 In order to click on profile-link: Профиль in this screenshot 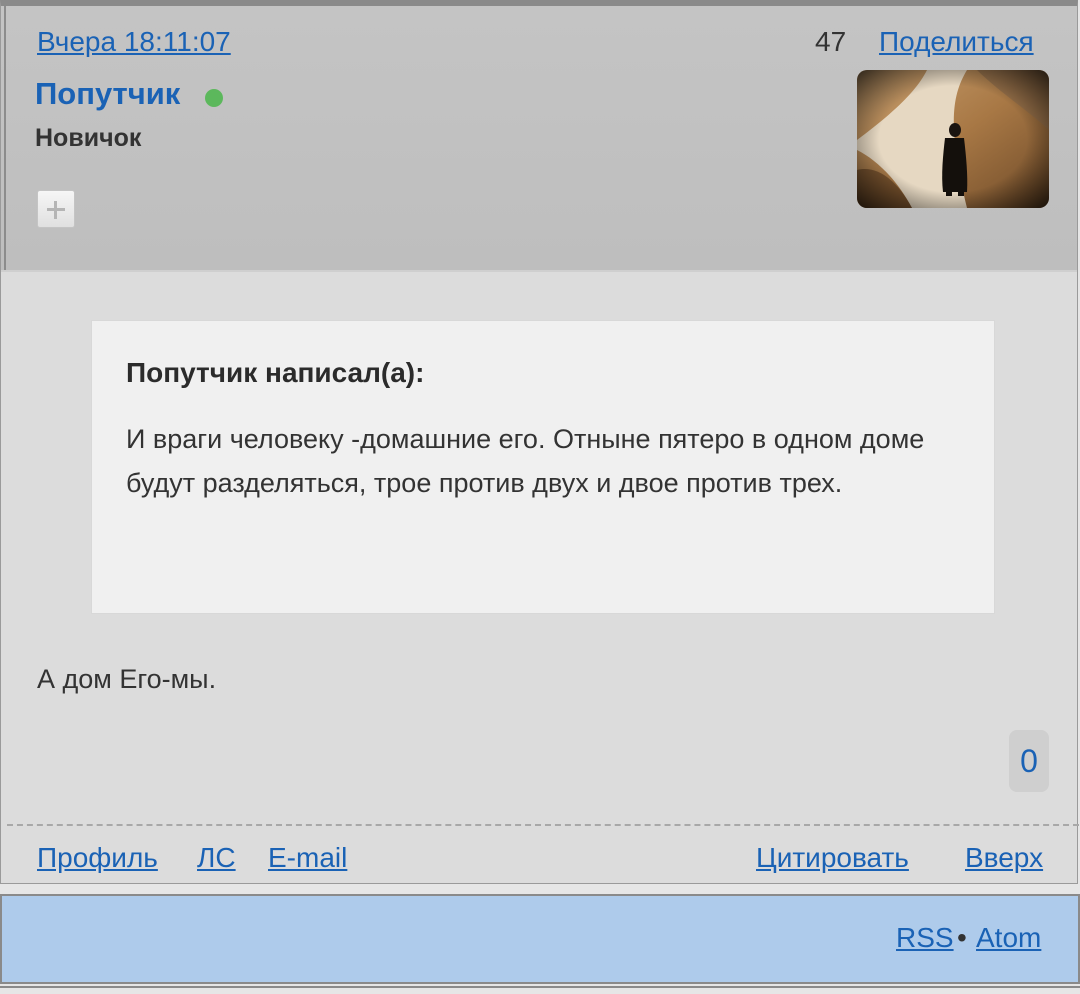, I will do `click(97, 858)`.